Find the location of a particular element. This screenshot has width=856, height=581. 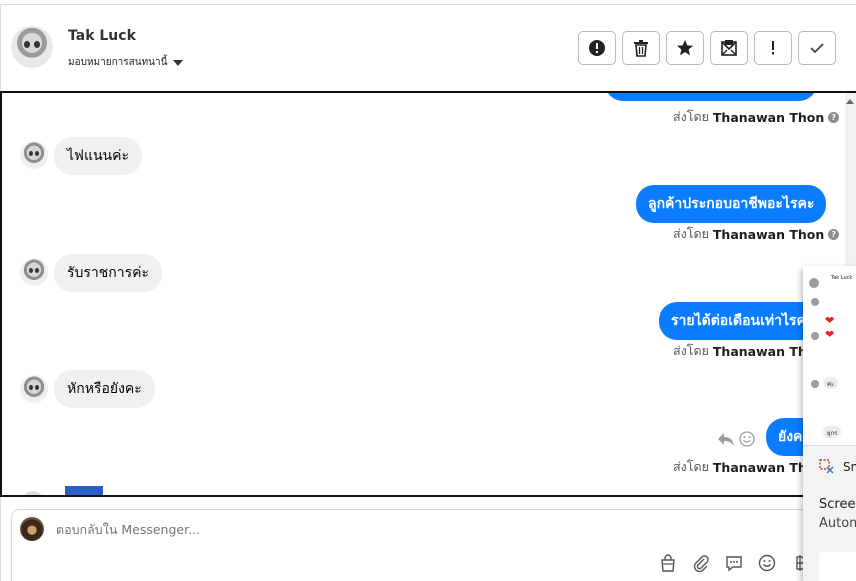

shopping-bag-icon is located at coordinates (667, 562).